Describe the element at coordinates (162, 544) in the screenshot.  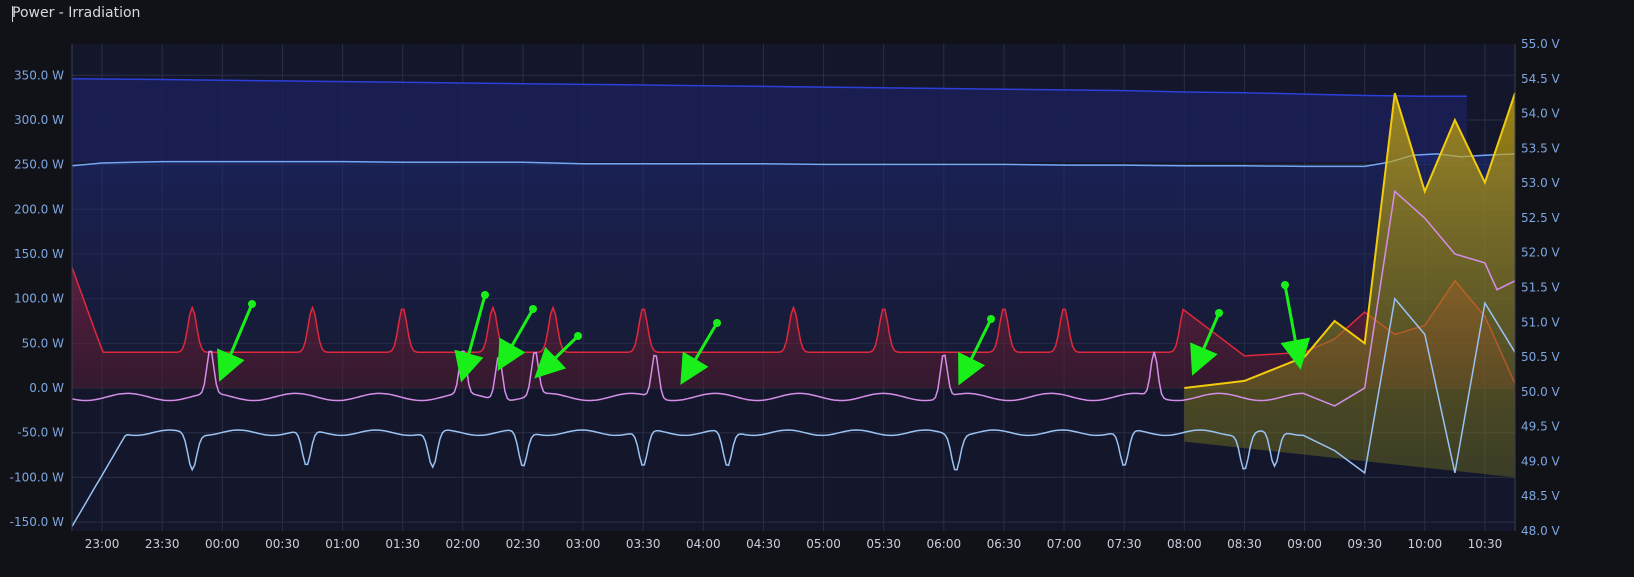
I see `x-tick-label: 23:30` at that location.